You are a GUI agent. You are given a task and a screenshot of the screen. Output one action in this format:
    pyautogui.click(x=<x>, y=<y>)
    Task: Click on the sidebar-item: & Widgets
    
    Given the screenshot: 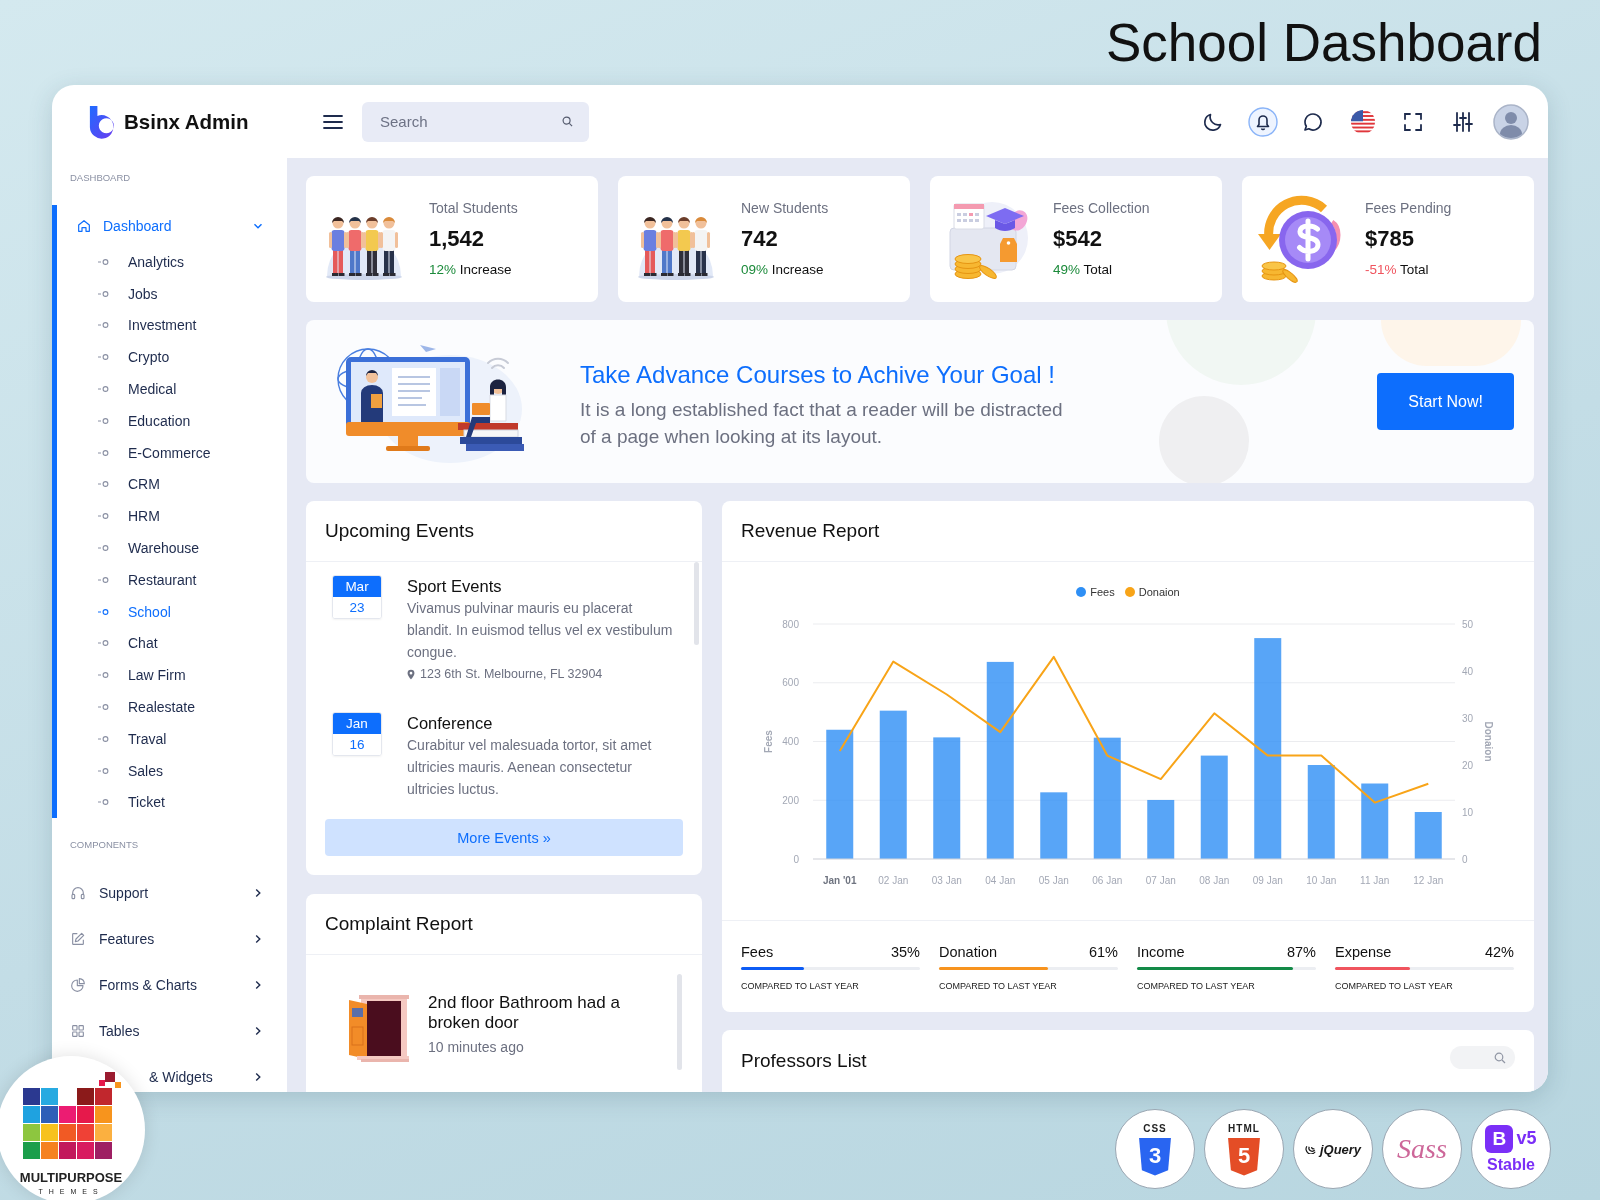 What is the action you would take?
    pyautogui.click(x=218, y=1077)
    